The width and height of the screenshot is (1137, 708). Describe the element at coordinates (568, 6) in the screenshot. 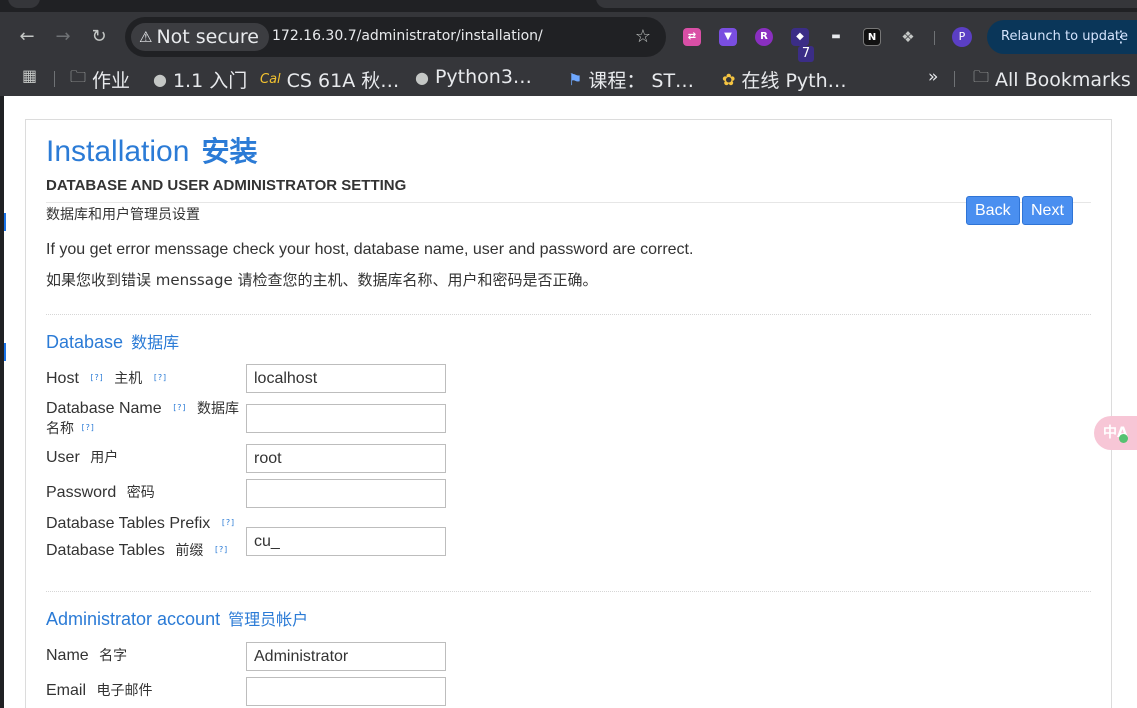

I see `tab-strip` at that location.